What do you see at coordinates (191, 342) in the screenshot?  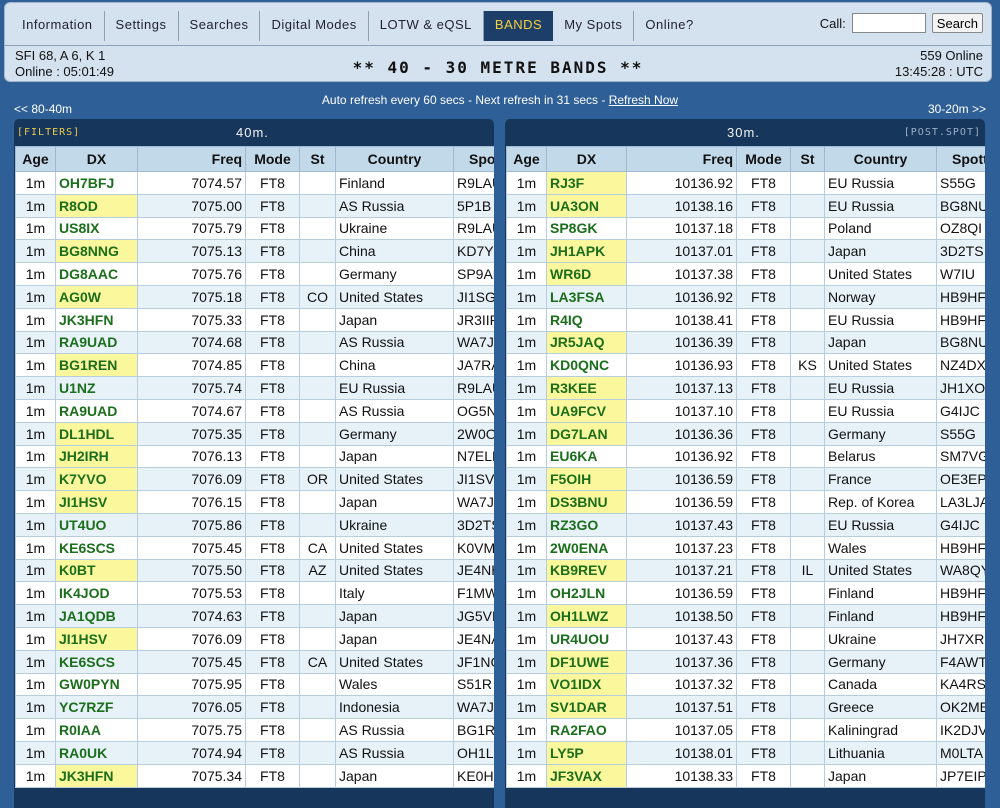 I see `cell-freq: 7074.68` at bounding box center [191, 342].